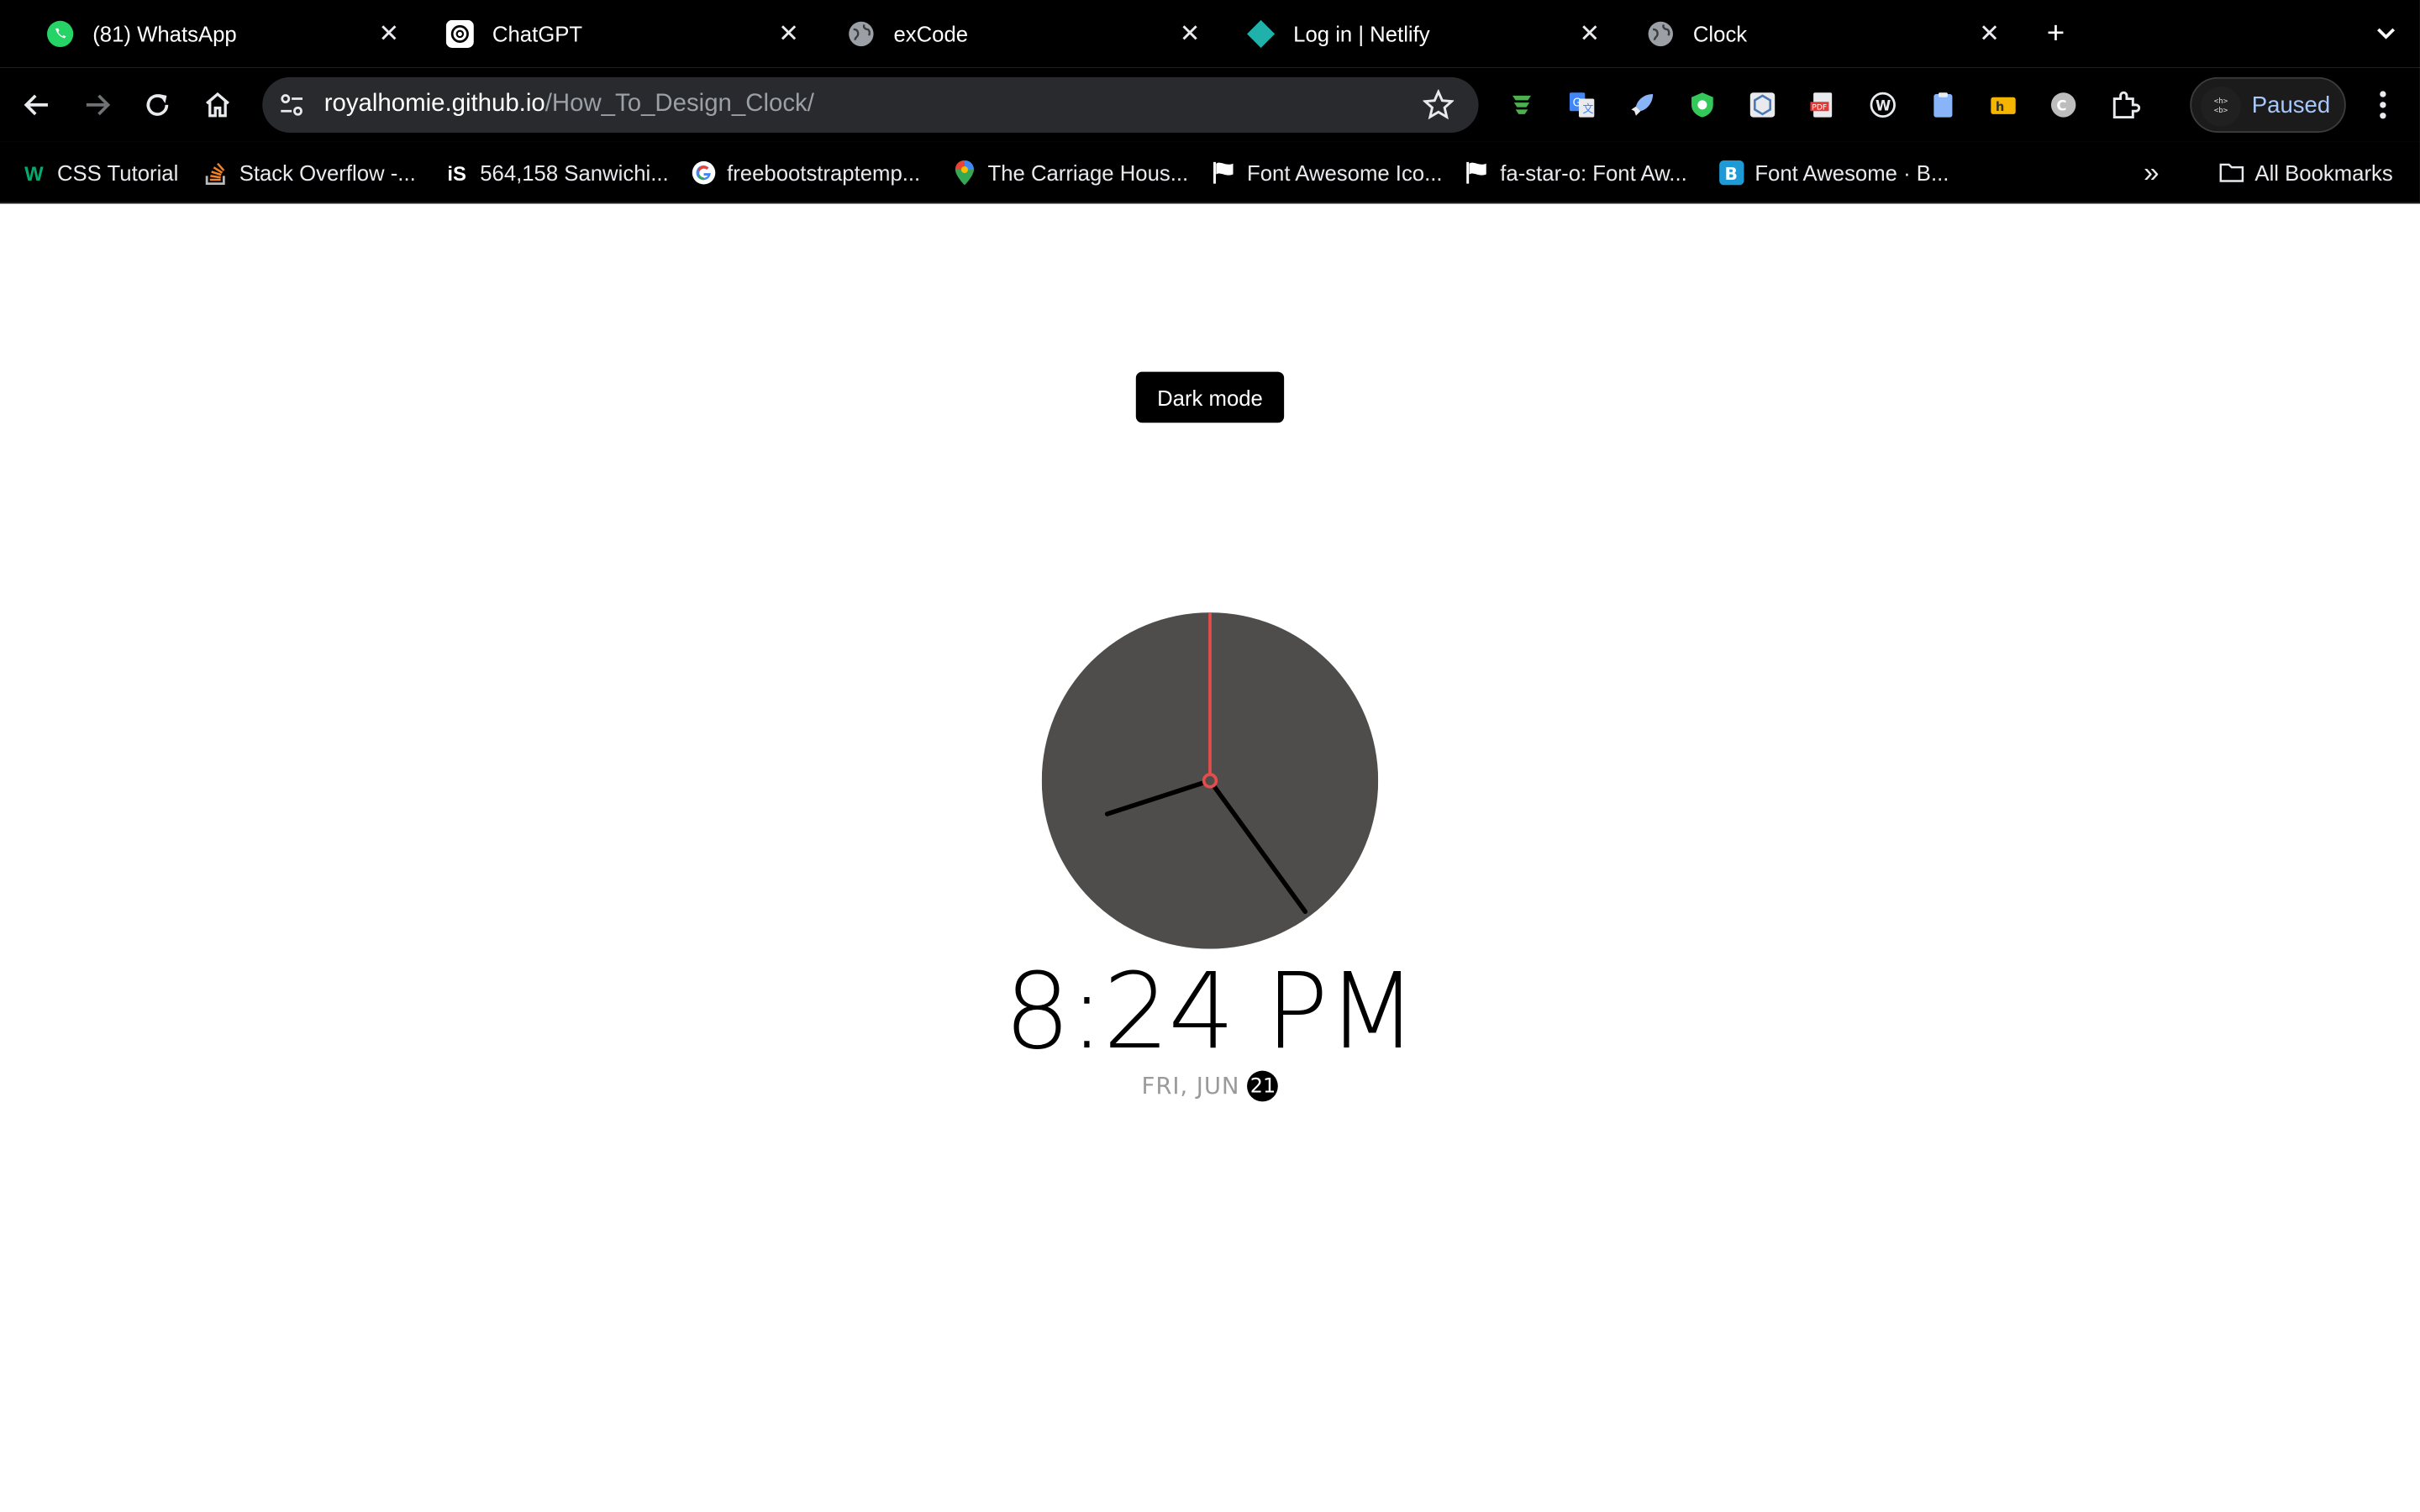 This screenshot has width=2420, height=1512. I want to click on home-icon, so click(218, 105).